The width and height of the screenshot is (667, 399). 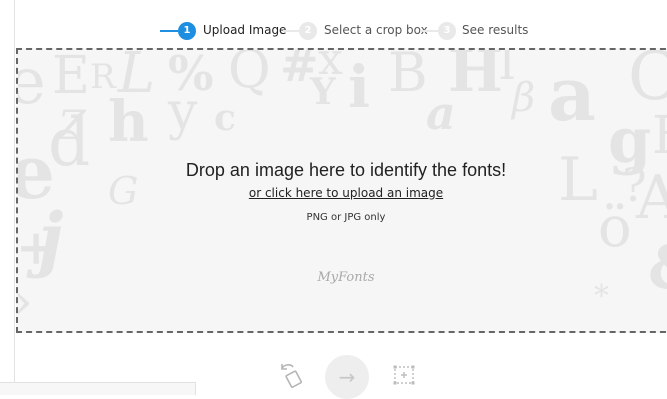 I want to click on upload-link-row: or click here to upload an image, so click(x=342, y=193).